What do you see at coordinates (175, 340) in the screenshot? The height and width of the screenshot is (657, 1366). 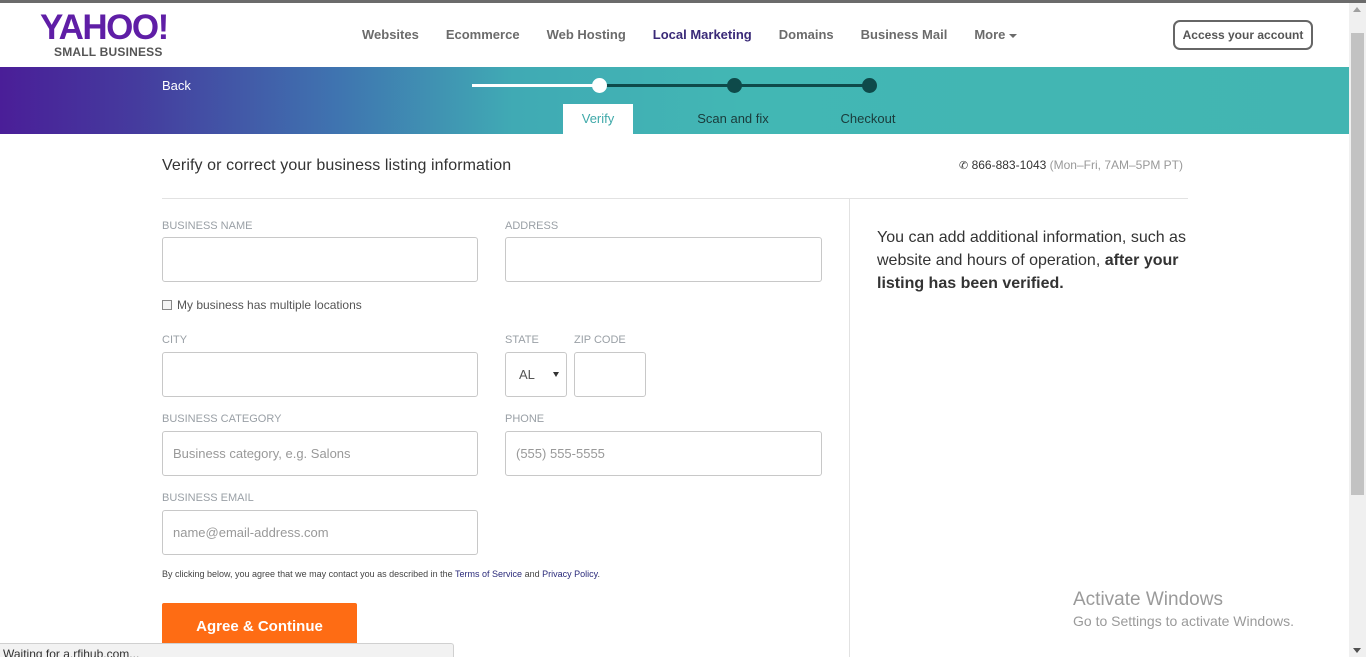 I see `city-label: CITY` at bounding box center [175, 340].